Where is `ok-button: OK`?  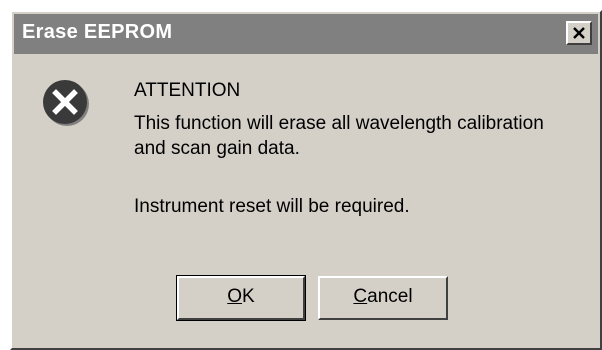
ok-button: OK is located at coordinates (241, 298).